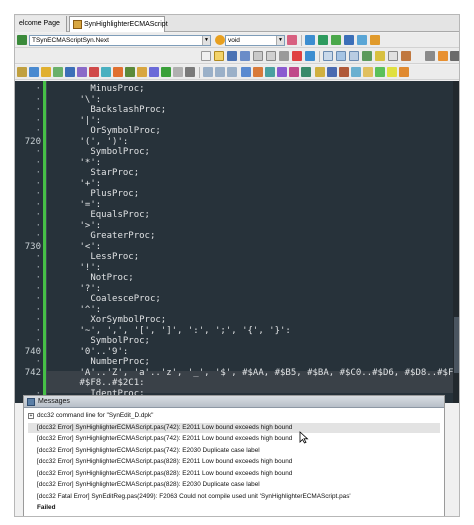 This screenshot has width=474, height=525. I want to click on rad-studio-icon, so click(323, 40).